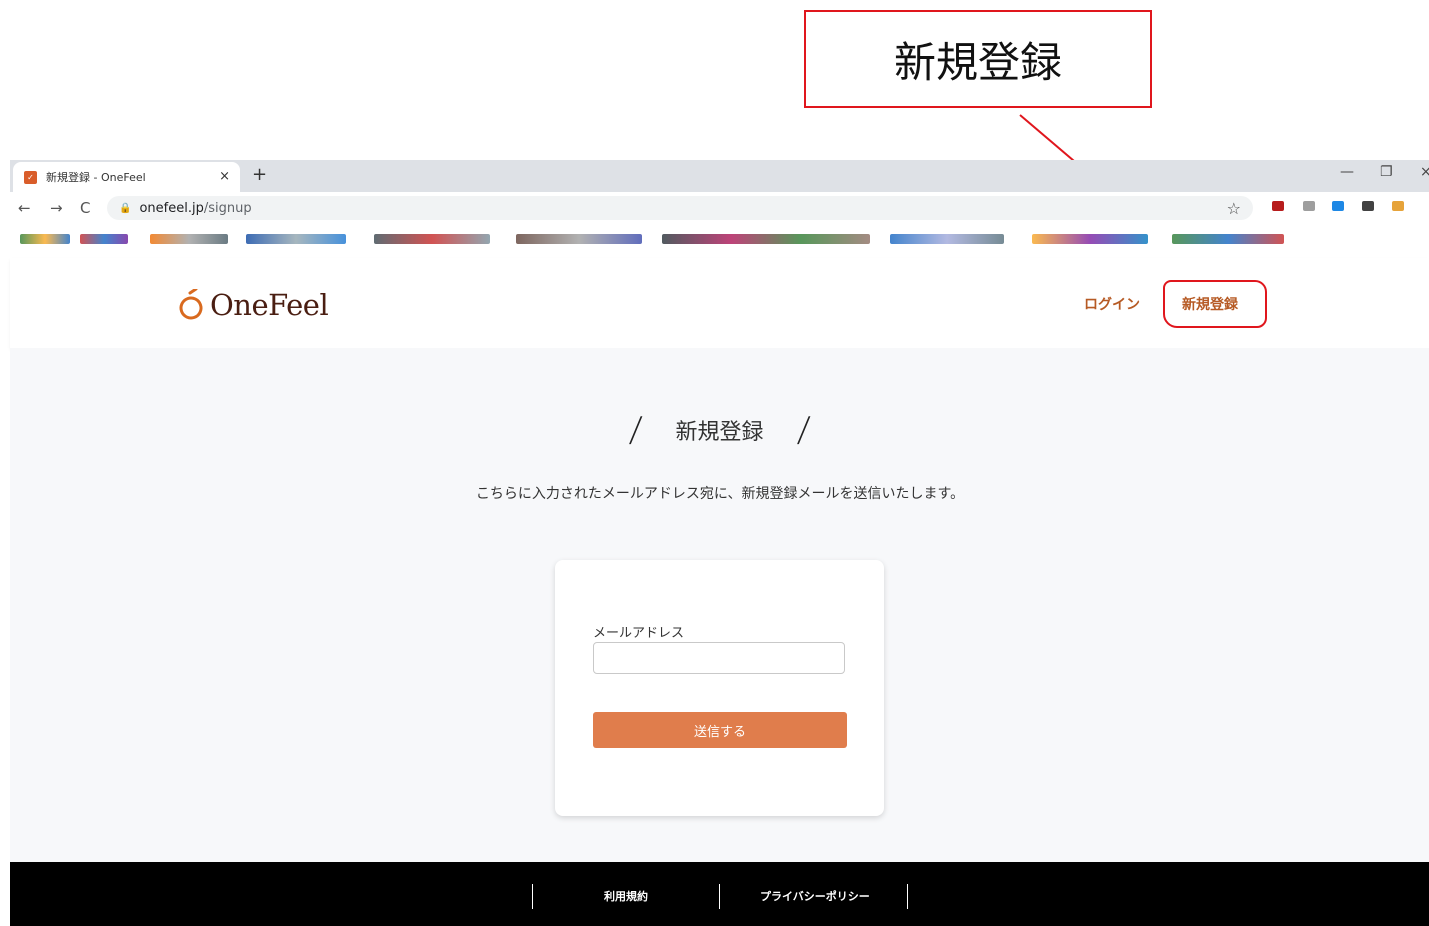 The width and height of the screenshot is (1429, 926). I want to click on url-path: /signup, so click(227, 208).